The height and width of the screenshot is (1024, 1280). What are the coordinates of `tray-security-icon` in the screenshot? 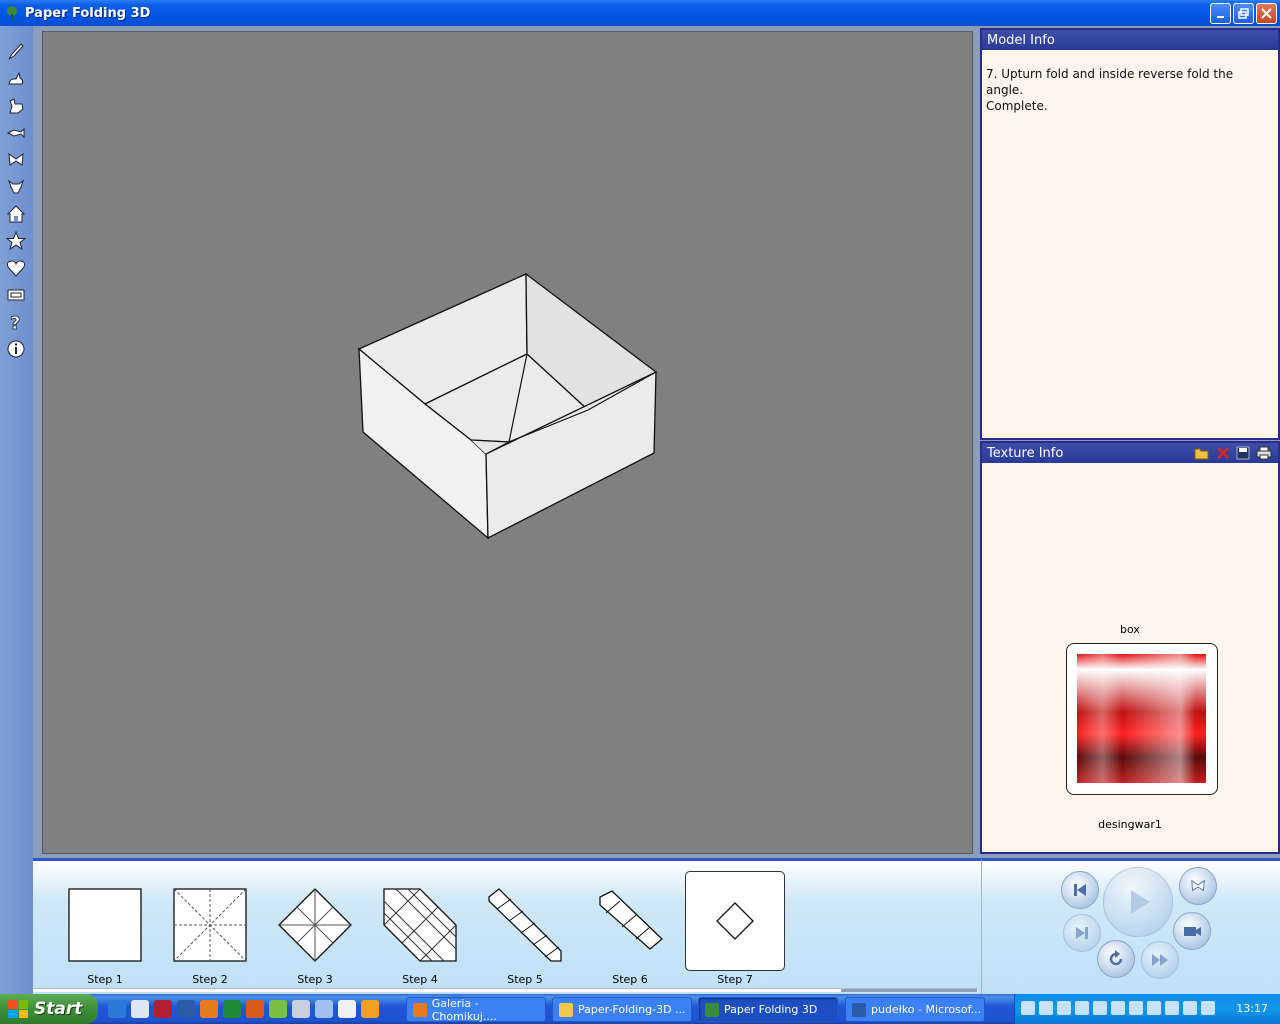 It's located at (1208, 1008).